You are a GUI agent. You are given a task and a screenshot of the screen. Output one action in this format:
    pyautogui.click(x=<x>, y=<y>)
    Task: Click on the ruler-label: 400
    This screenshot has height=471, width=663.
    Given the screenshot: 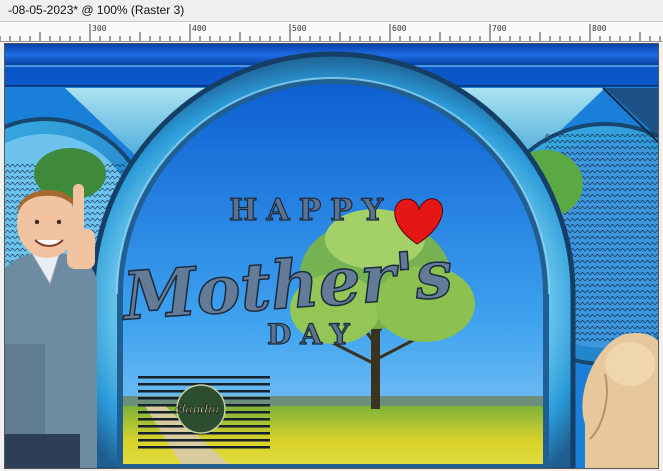 What is the action you would take?
    pyautogui.click(x=199, y=28)
    